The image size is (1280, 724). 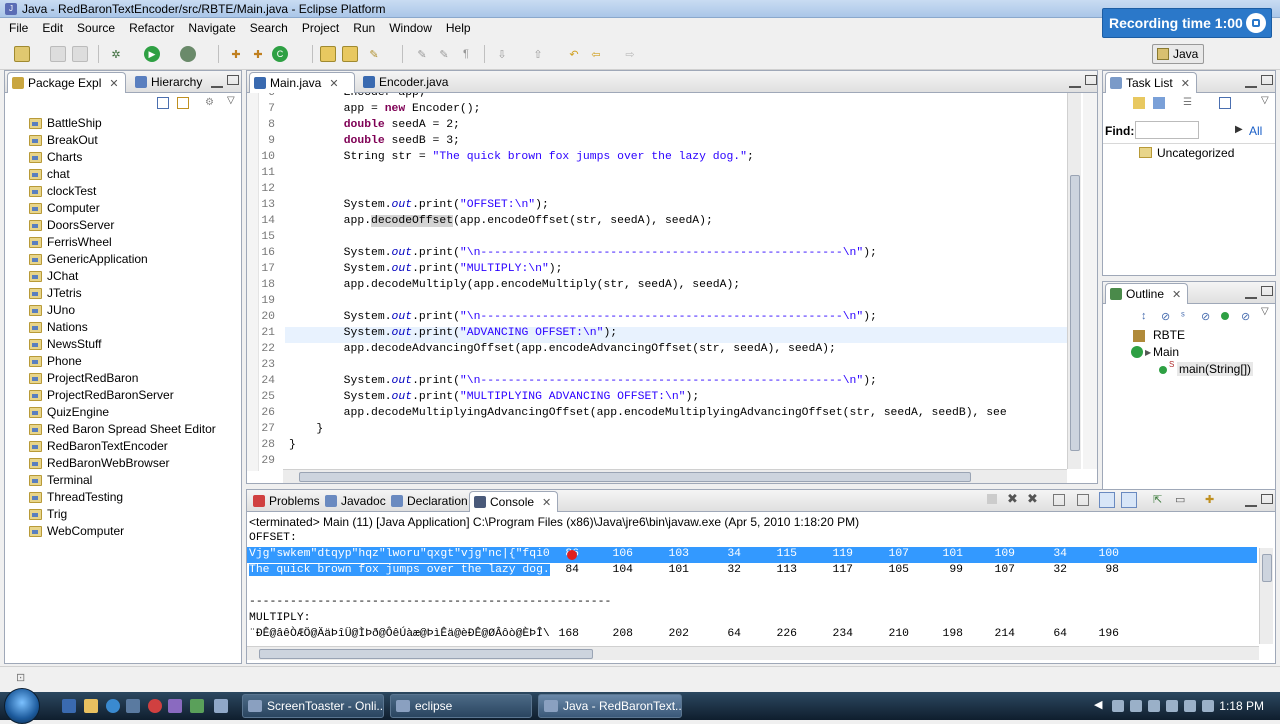 I want to click on remove-all-icon: ✖, so click(x=1032, y=499).